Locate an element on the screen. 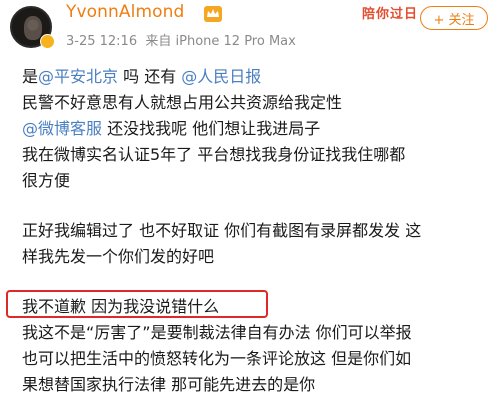  post-line: 很方便 is located at coordinates (46, 180).